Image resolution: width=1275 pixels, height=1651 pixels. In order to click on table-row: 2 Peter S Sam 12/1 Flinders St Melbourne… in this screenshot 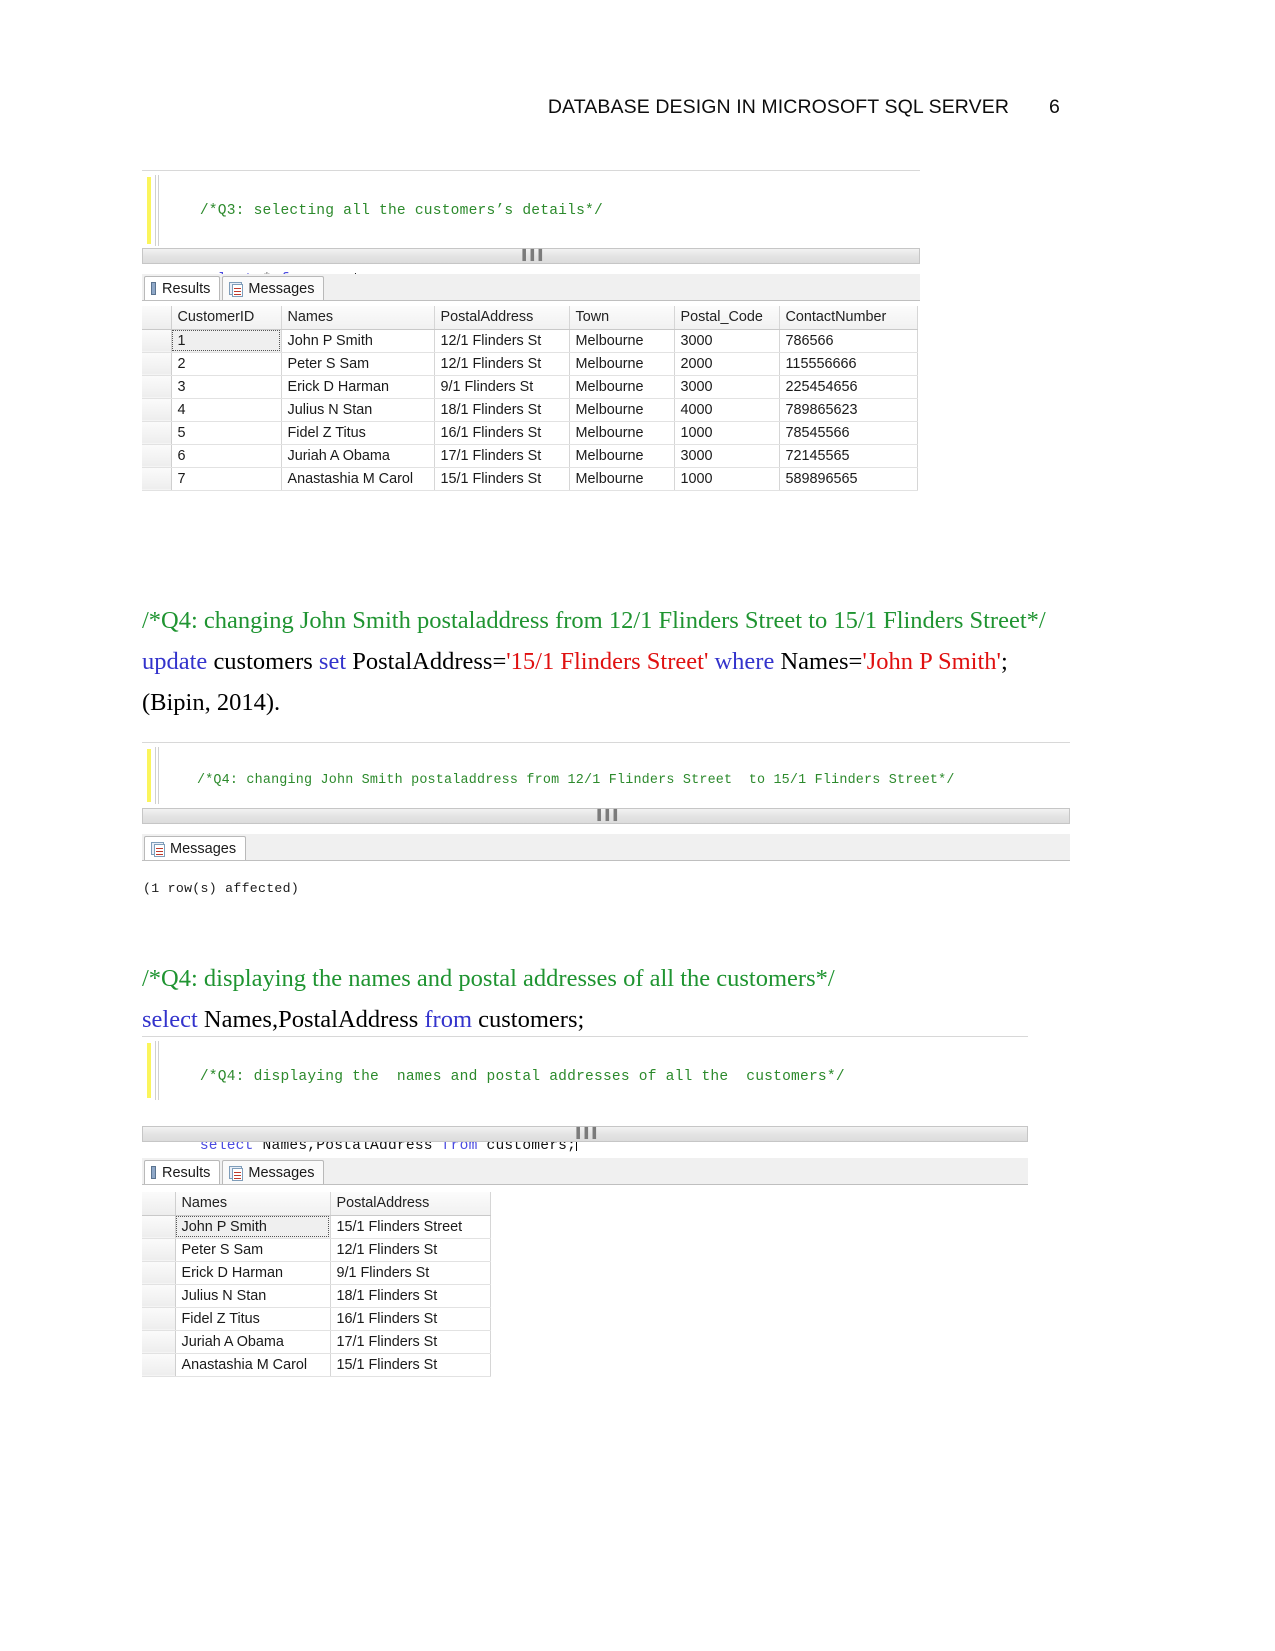, I will do `click(530, 364)`.